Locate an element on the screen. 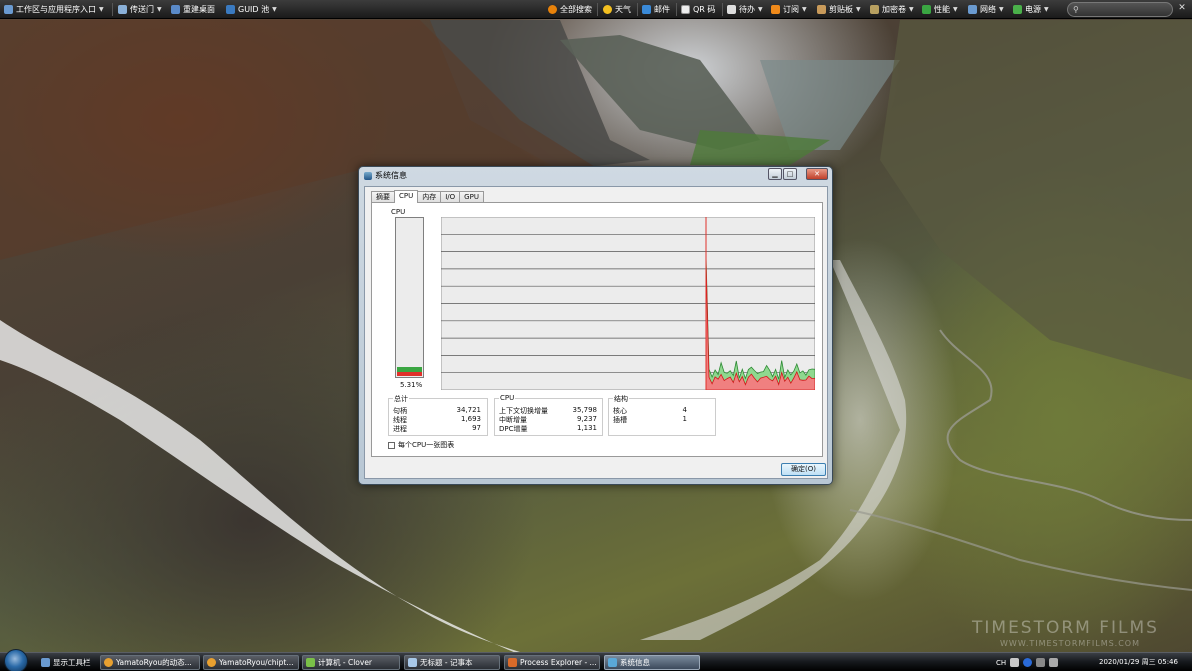  toolbar-item-label: 性能 is located at coordinates (942, 9).